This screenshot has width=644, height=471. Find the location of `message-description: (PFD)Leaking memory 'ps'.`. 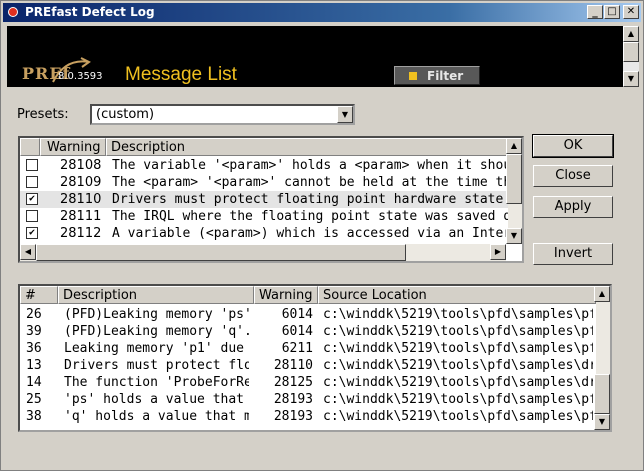

message-description: (PFD)Leaking memory 'ps'. is located at coordinates (156, 314).